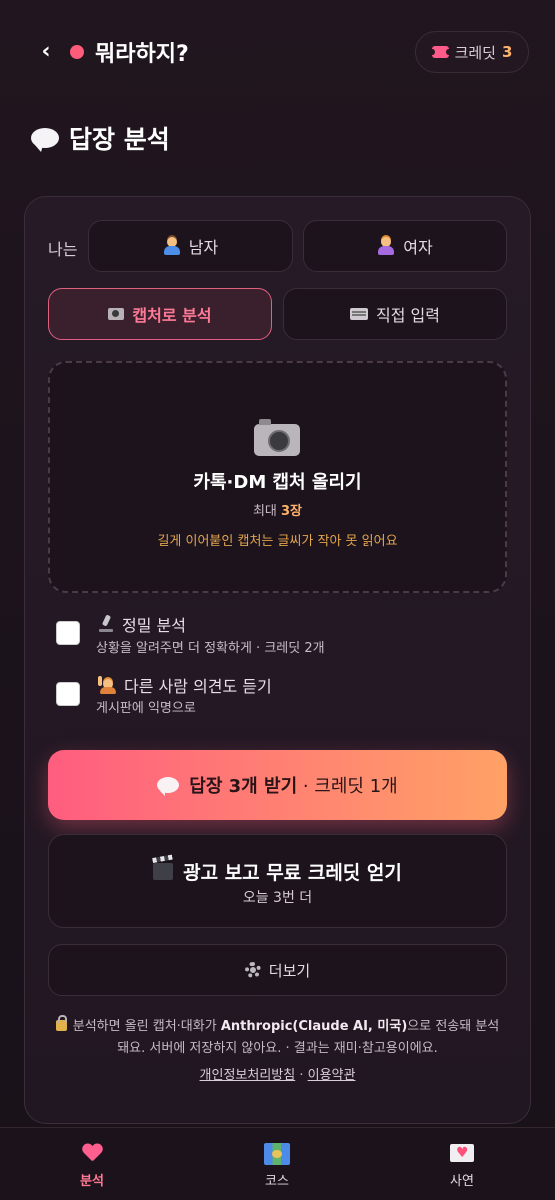 The image size is (555, 1200). What do you see at coordinates (63, 249) in the screenshot?
I see `gender-label: 나는` at bounding box center [63, 249].